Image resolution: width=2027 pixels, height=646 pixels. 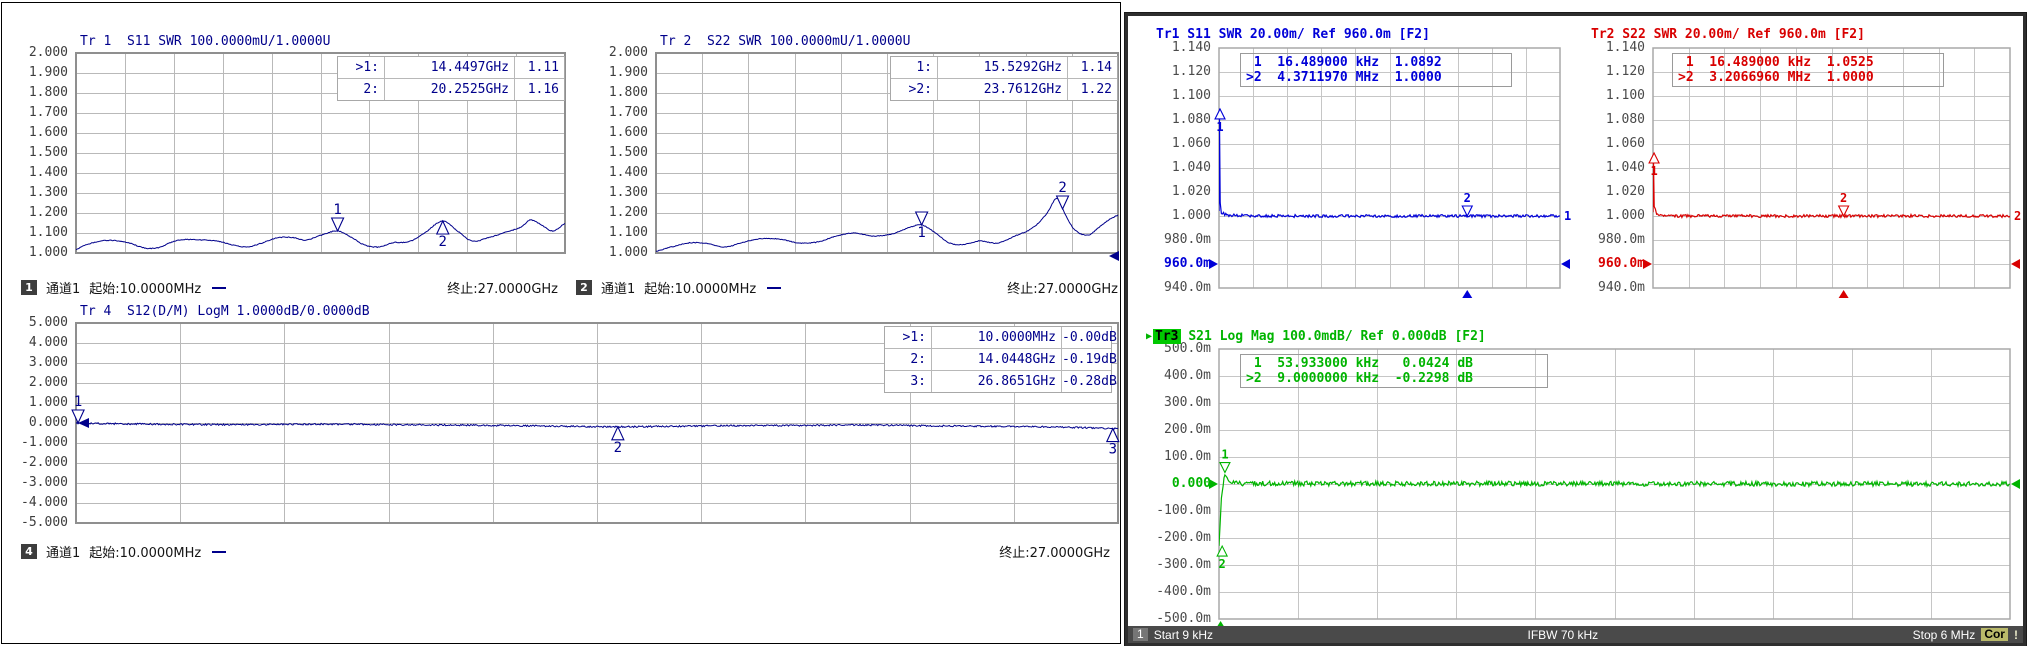 What do you see at coordinates (1191, 191) in the screenshot?
I see `y-axis-label: 1.020` at bounding box center [1191, 191].